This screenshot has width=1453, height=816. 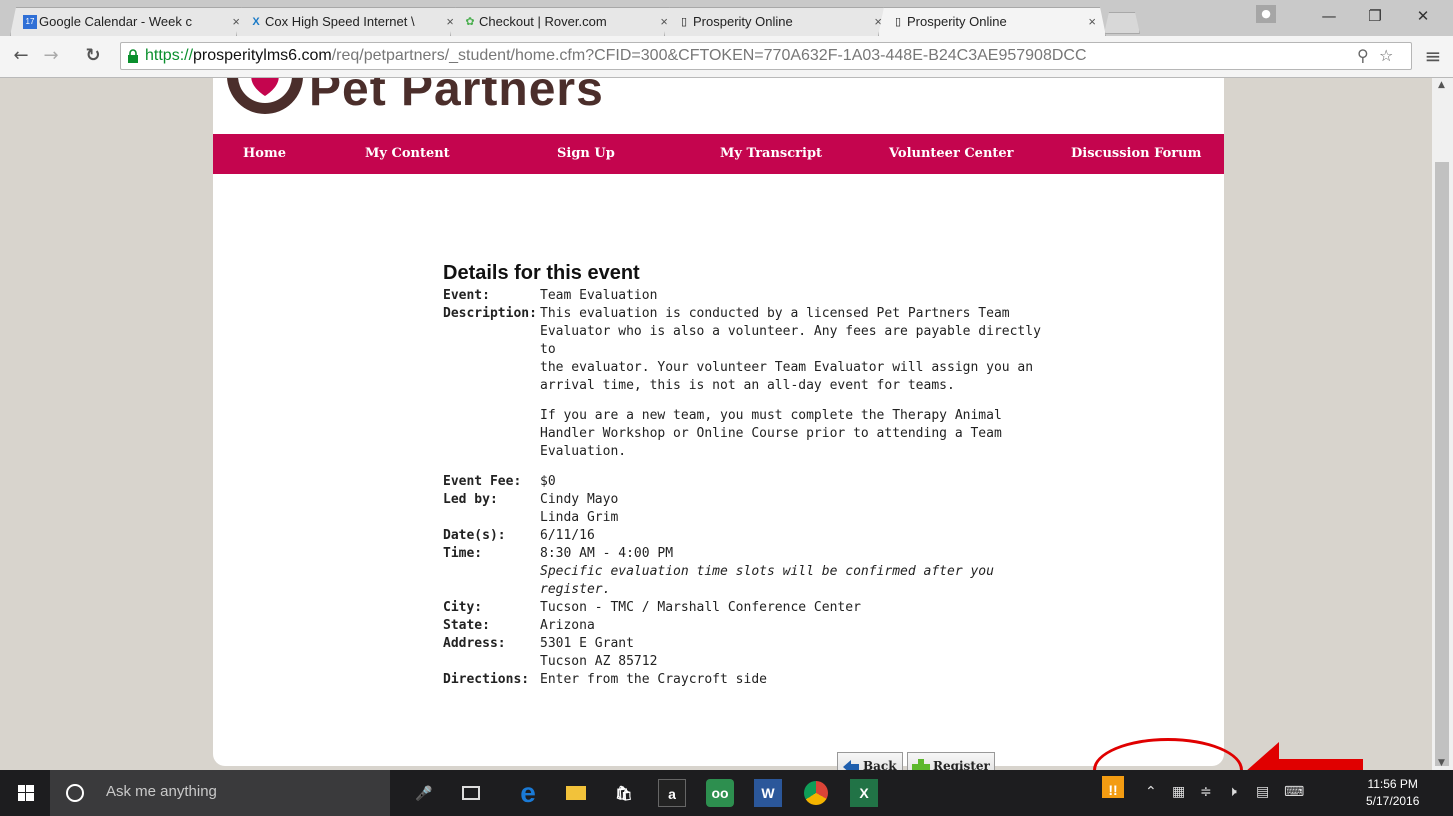 I want to click on cortana-icon, so click(x=75, y=793).